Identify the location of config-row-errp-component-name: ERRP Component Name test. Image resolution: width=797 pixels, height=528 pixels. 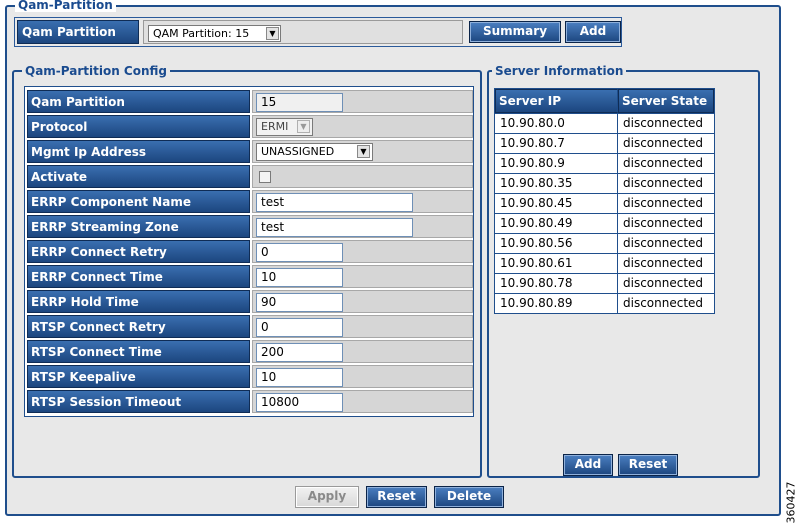
(250, 201).